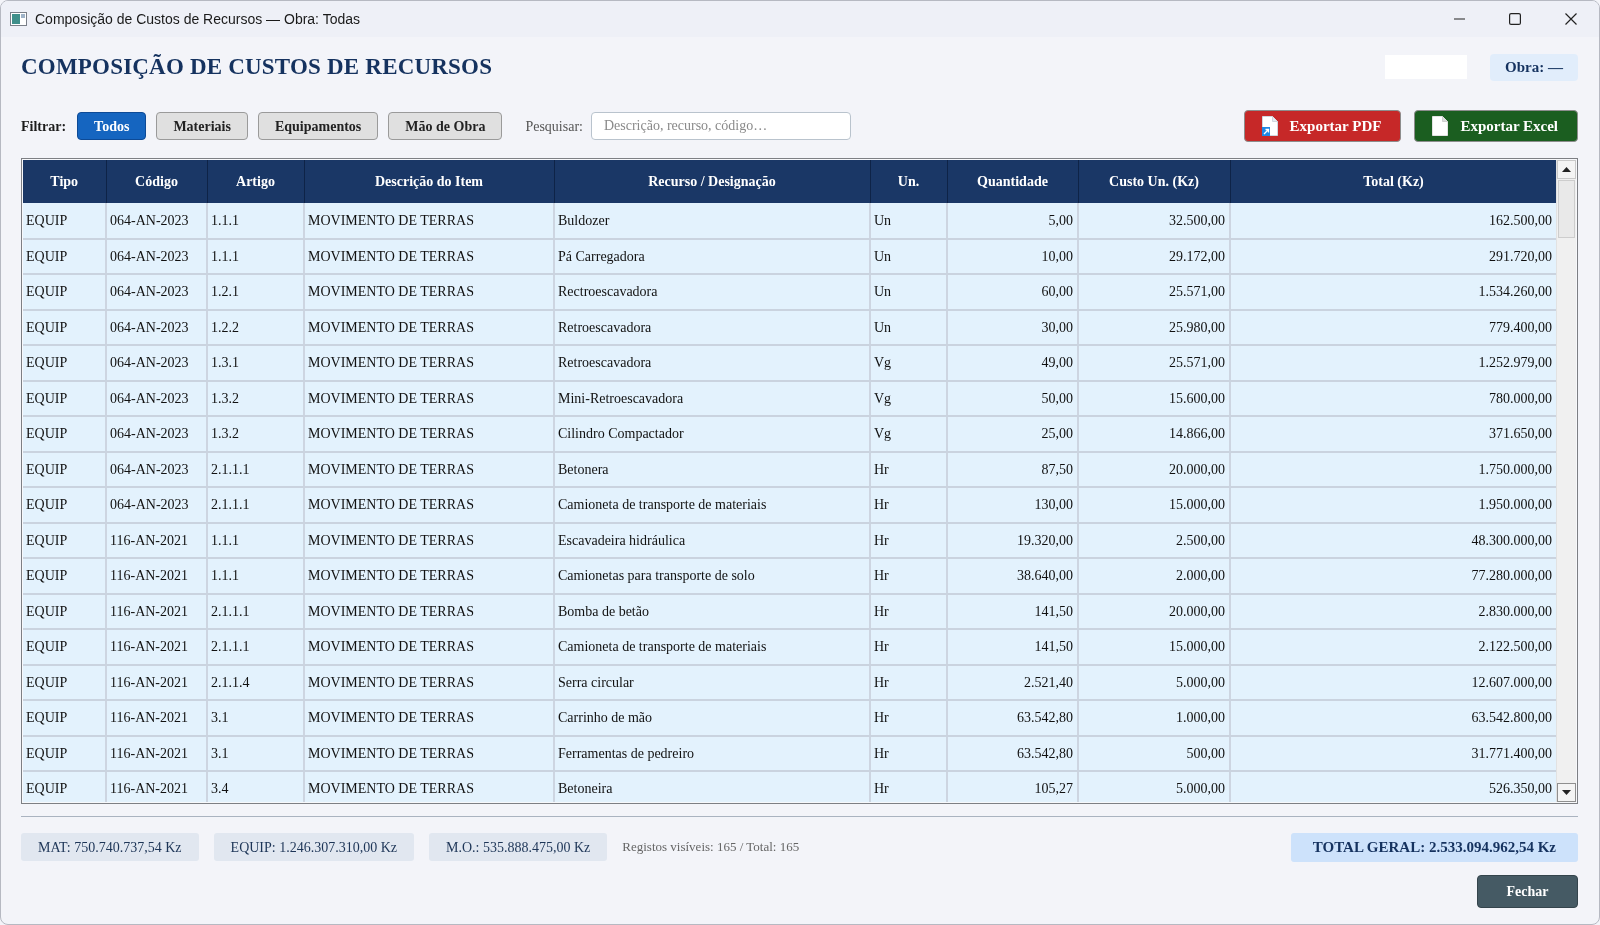  I want to click on export-button: Exportar PDF, so click(1322, 126).